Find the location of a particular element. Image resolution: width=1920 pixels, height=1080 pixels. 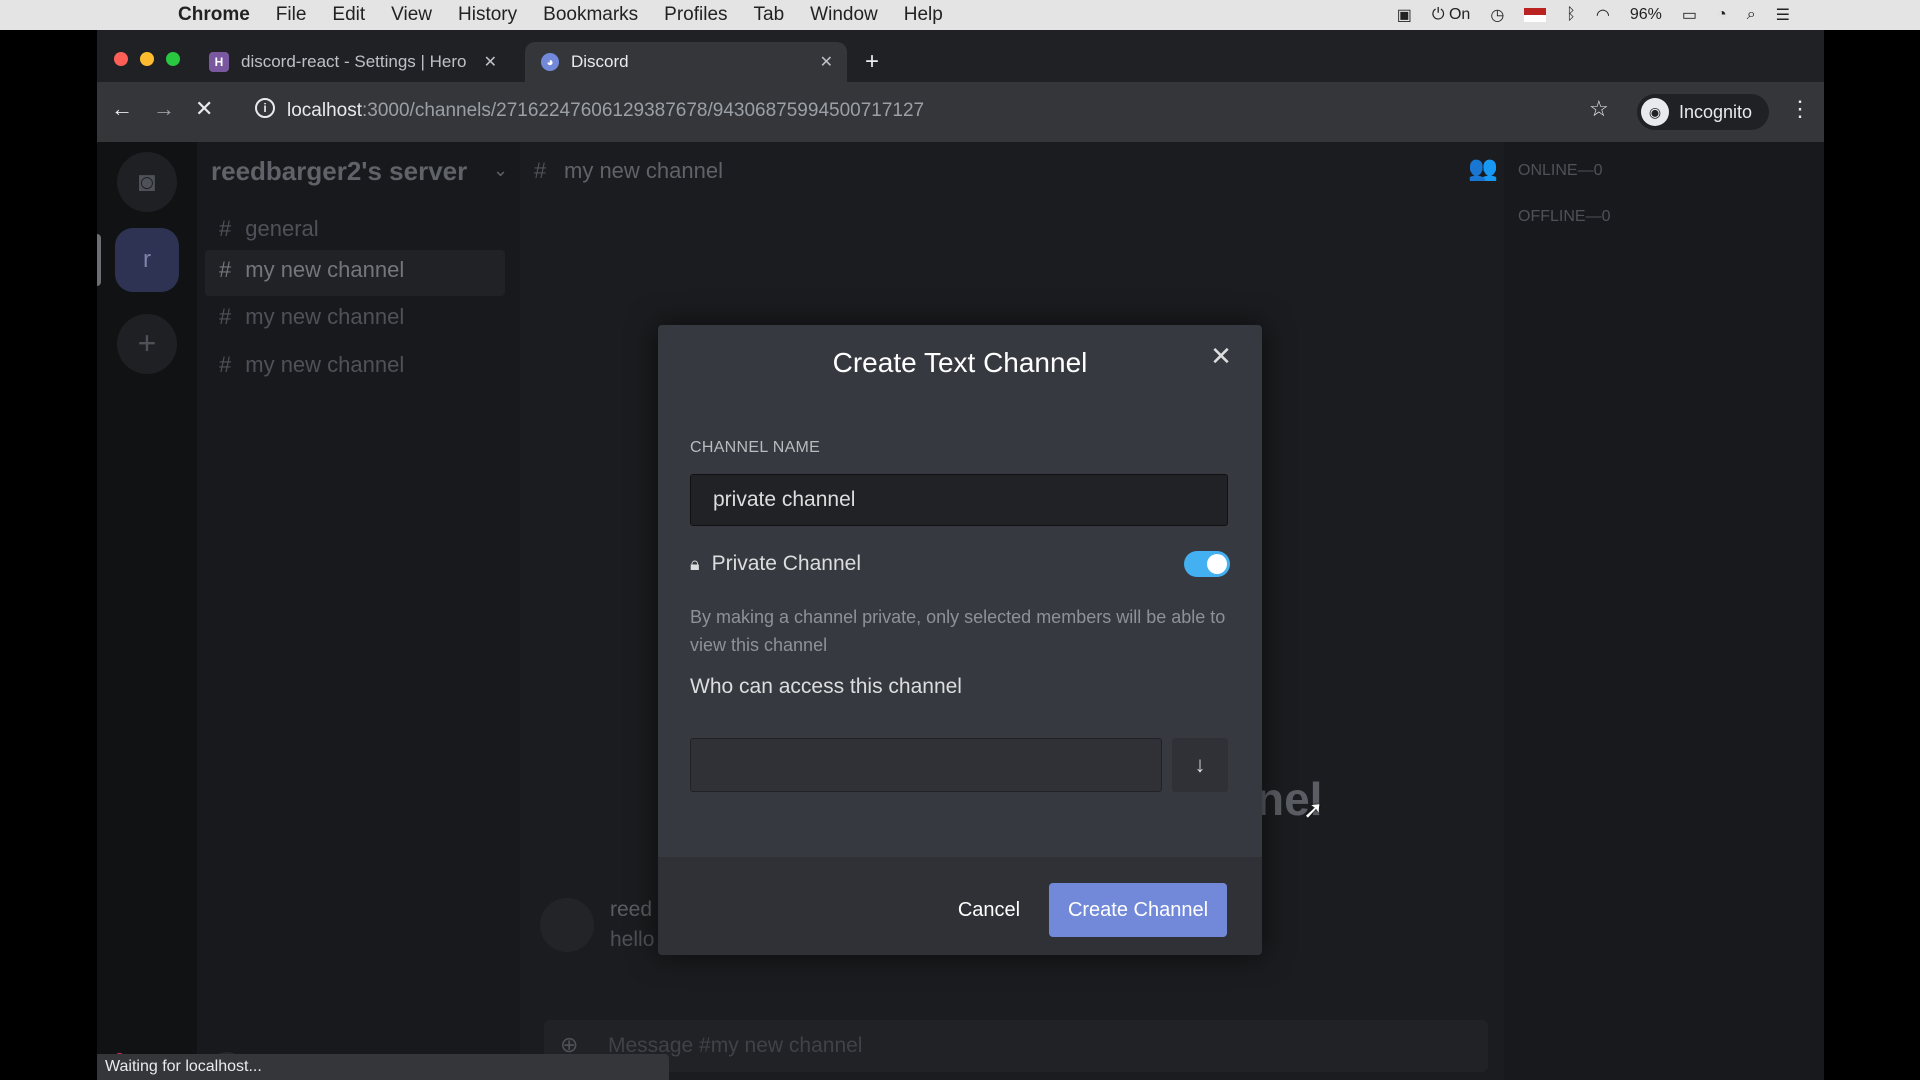

menu-window: Window is located at coordinates (844, 15).